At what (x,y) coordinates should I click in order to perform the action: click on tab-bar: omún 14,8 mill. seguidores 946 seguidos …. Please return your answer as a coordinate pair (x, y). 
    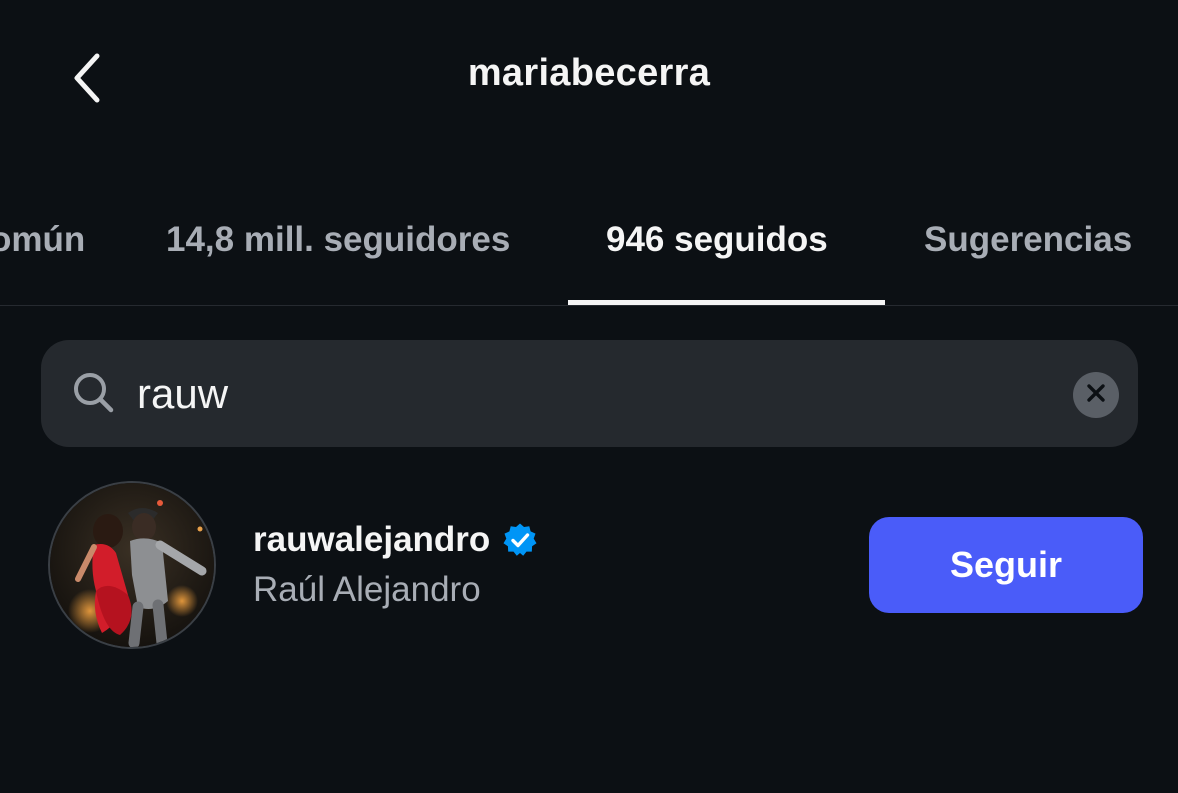
    Looking at the image, I should click on (589, 256).